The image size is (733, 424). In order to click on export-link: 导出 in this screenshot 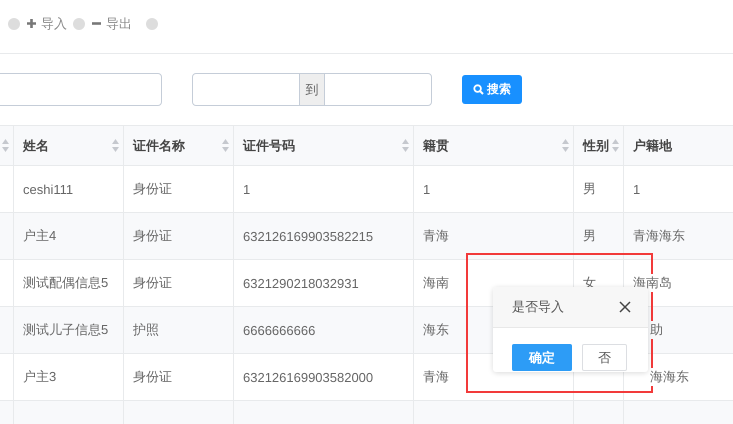, I will do `click(111, 23)`.